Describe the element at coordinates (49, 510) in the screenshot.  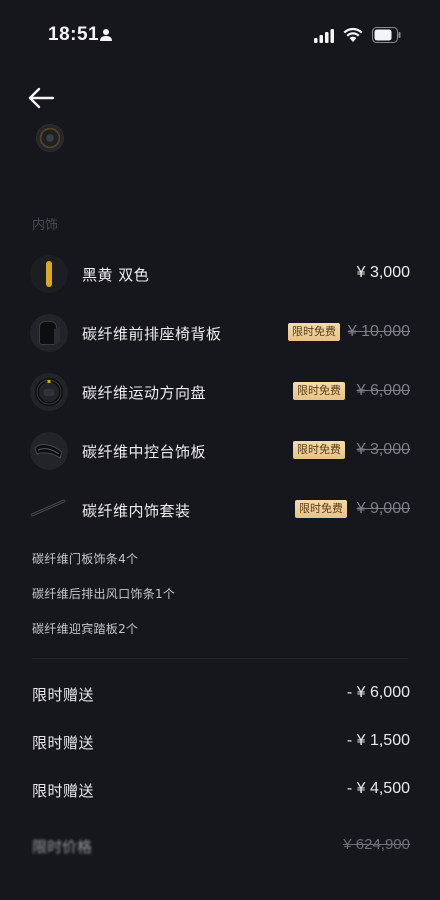
I see `interior-kit-thumbnail` at that location.